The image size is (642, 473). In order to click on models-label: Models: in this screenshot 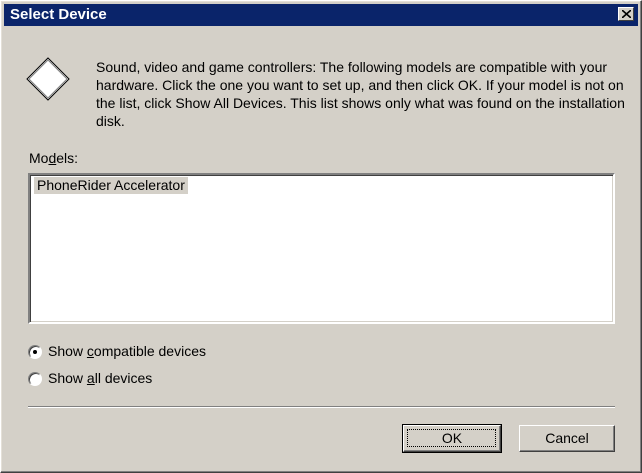, I will do `click(53, 158)`.